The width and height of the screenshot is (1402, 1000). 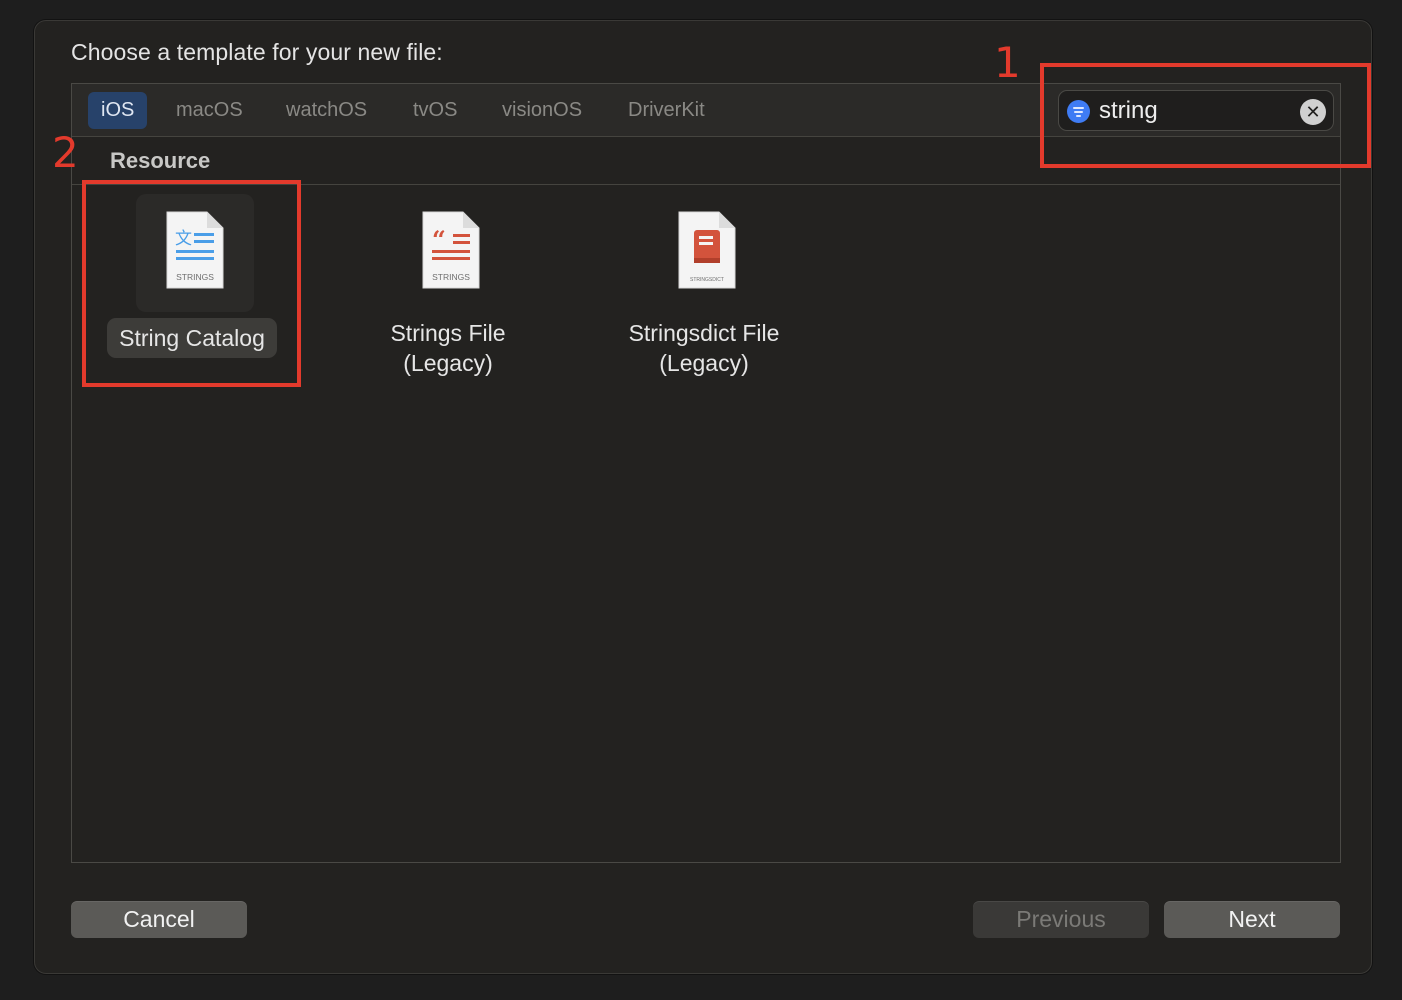 What do you see at coordinates (707, 280) in the screenshot?
I see `stringsdict-file-icon-caption: STRINGSDICT` at bounding box center [707, 280].